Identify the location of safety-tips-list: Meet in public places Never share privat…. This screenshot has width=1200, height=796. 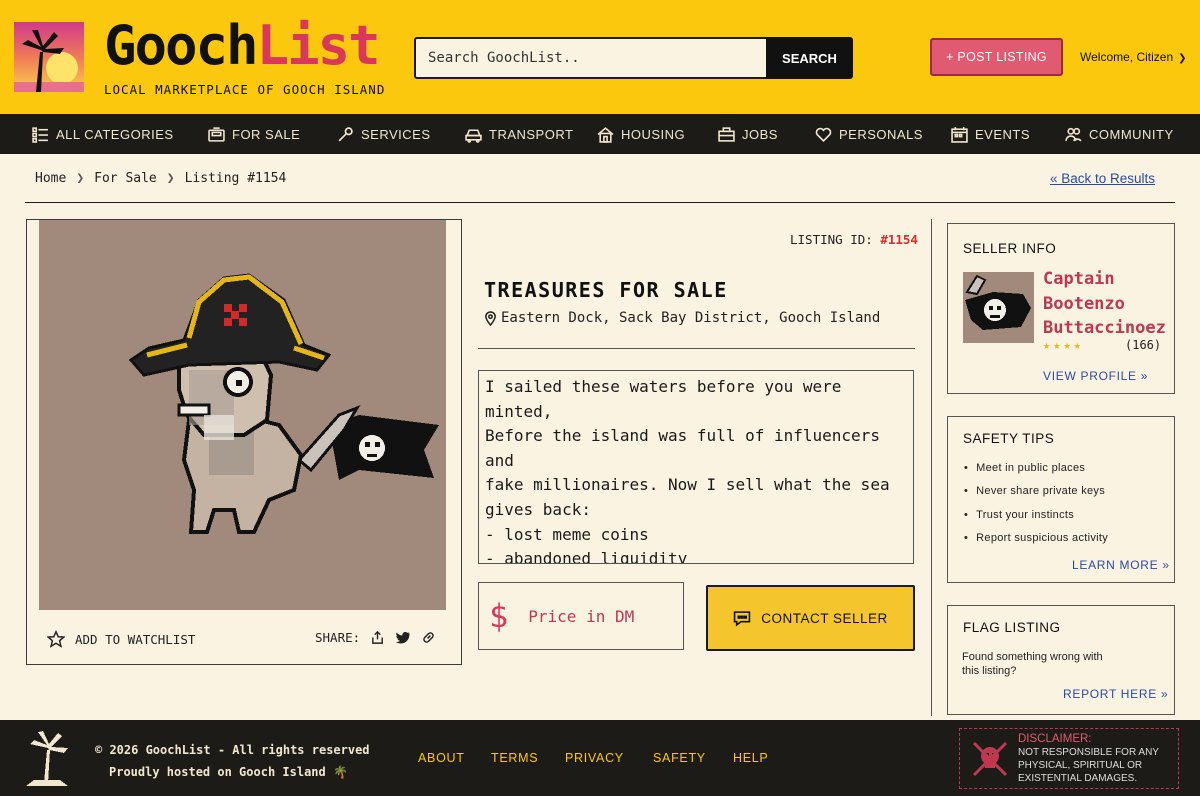
(1036, 508).